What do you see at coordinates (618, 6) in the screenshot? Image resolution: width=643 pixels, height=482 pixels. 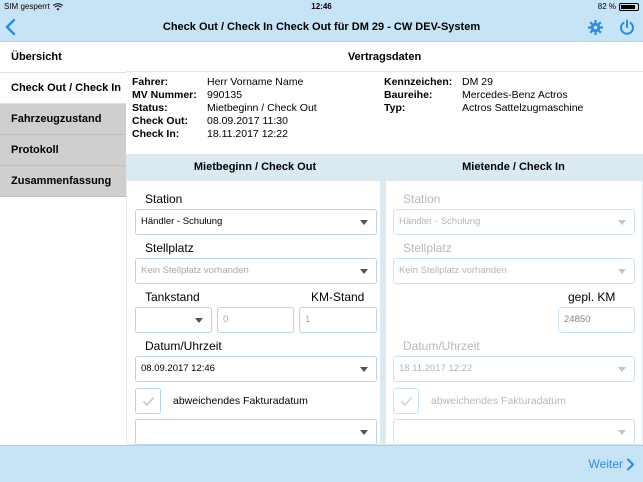 I see `status-right: 82 %` at bounding box center [618, 6].